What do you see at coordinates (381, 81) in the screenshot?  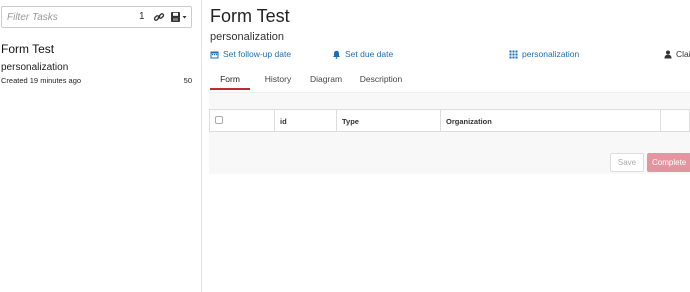 I see `tab-description: Description` at bounding box center [381, 81].